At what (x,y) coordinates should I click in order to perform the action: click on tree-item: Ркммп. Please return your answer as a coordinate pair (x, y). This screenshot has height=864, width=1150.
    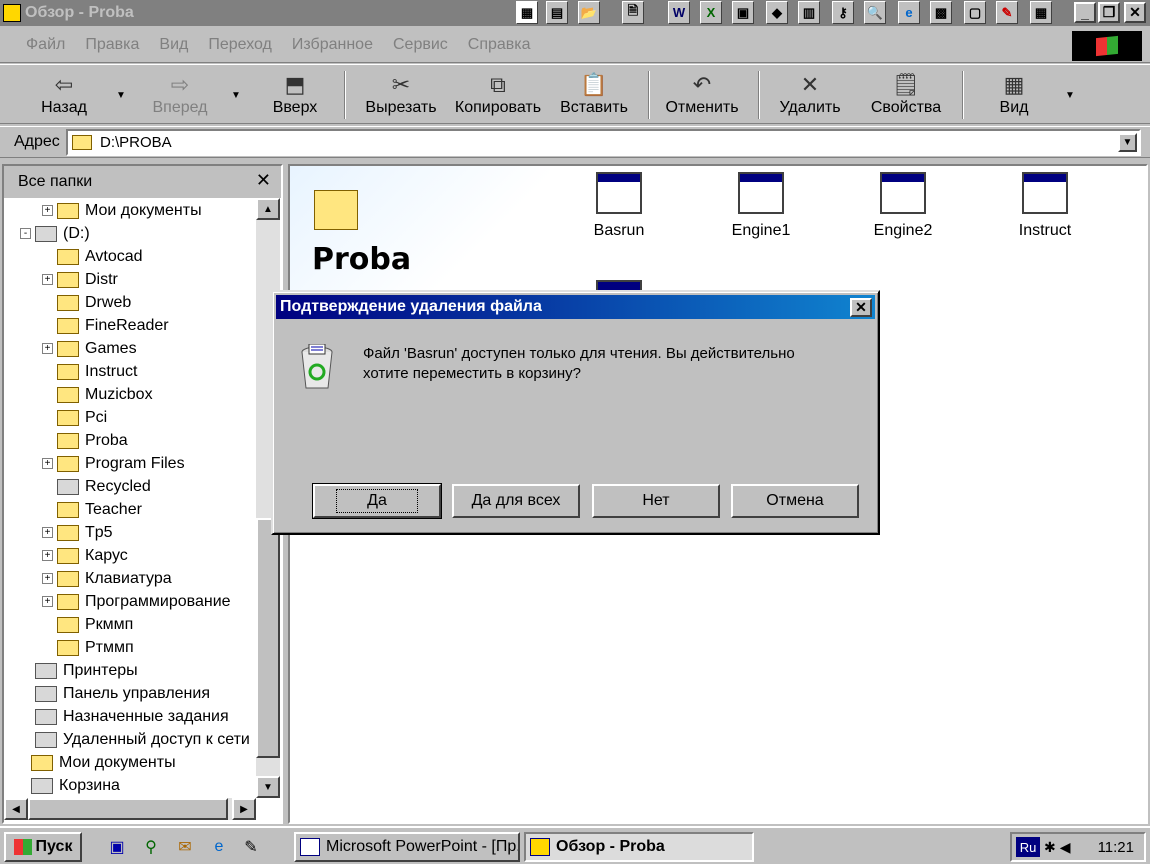
    Looking at the image, I should click on (131, 624).